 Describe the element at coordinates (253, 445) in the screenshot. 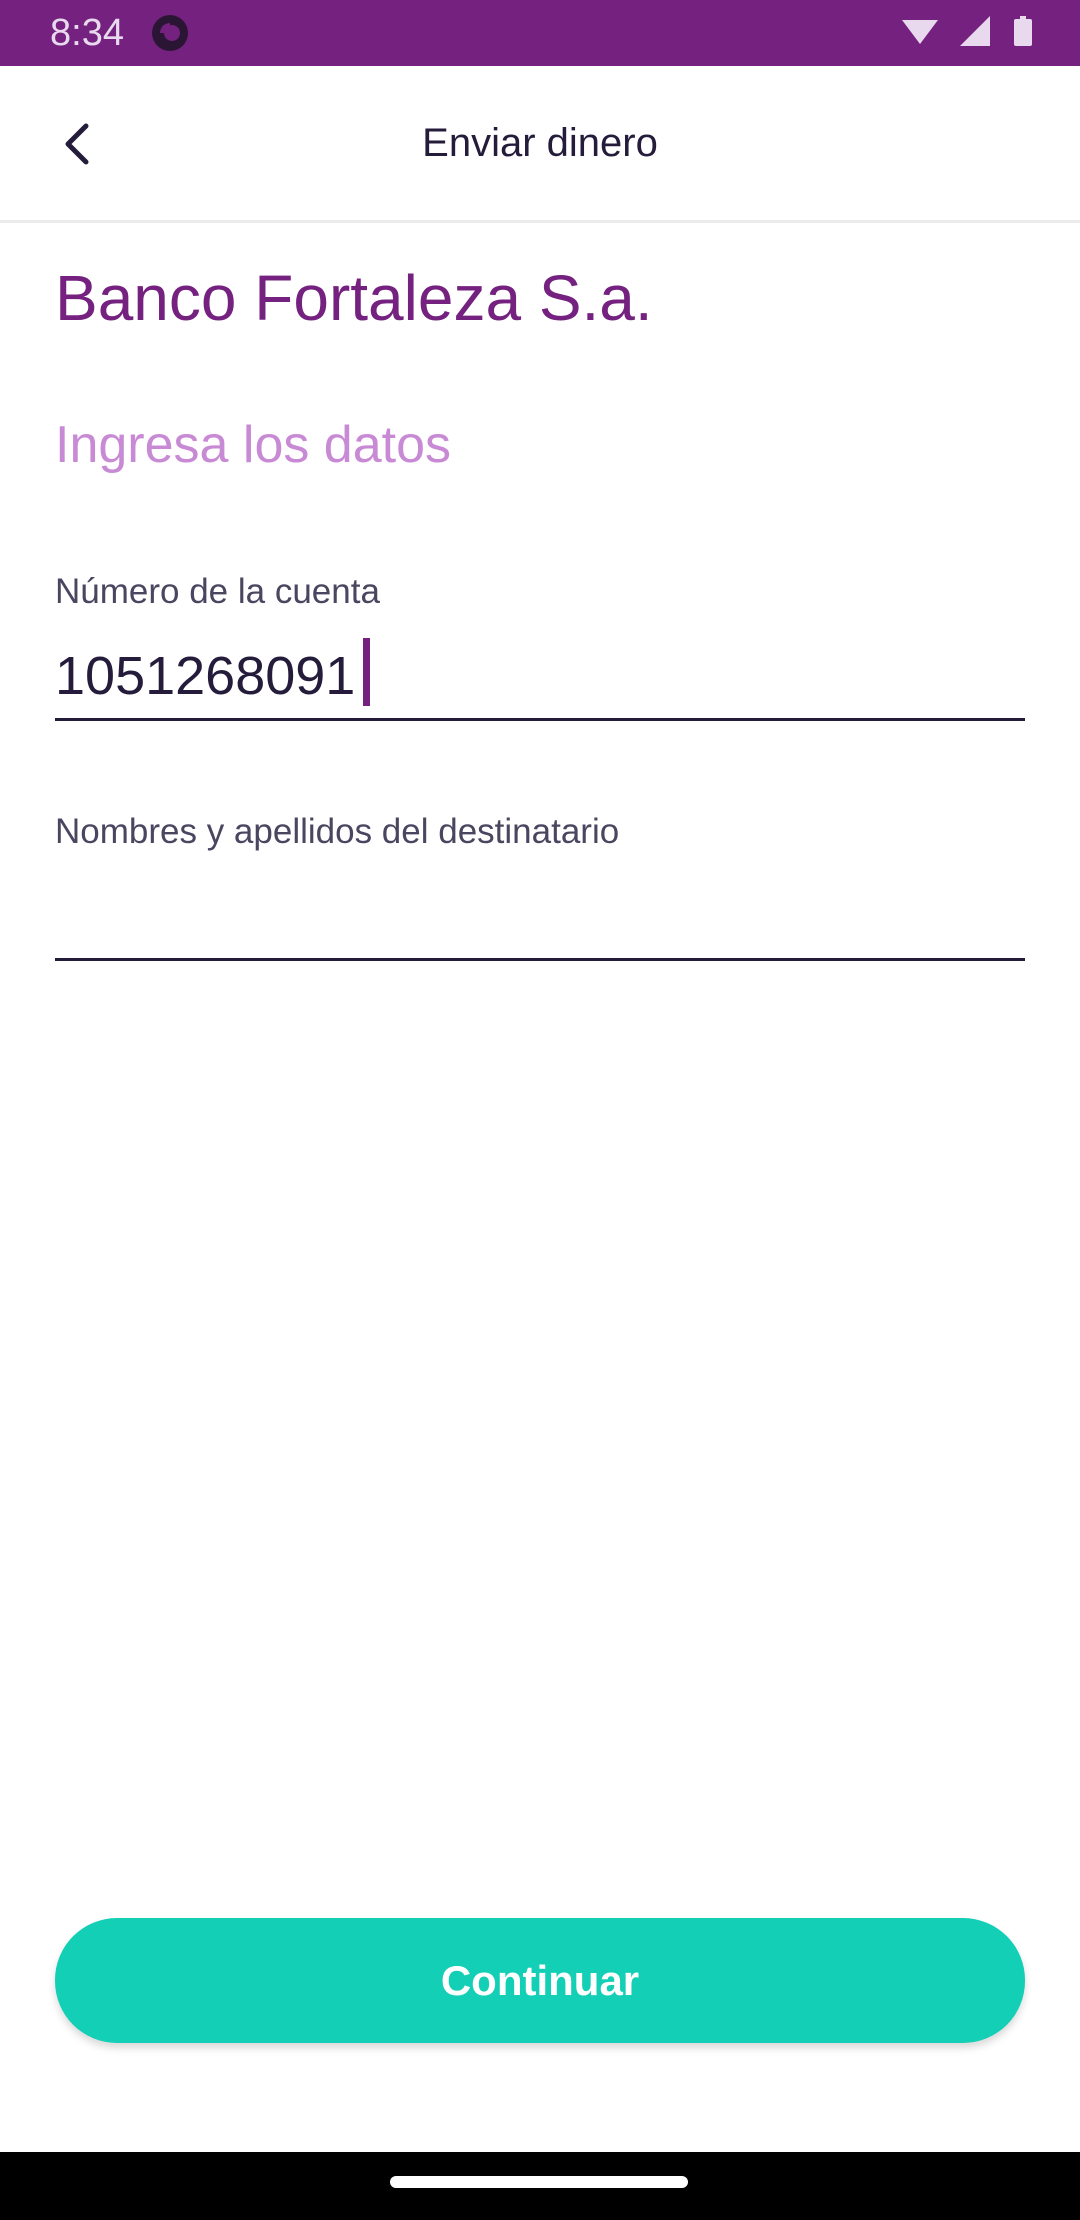

I see `section-title: Ingresa los datos` at that location.